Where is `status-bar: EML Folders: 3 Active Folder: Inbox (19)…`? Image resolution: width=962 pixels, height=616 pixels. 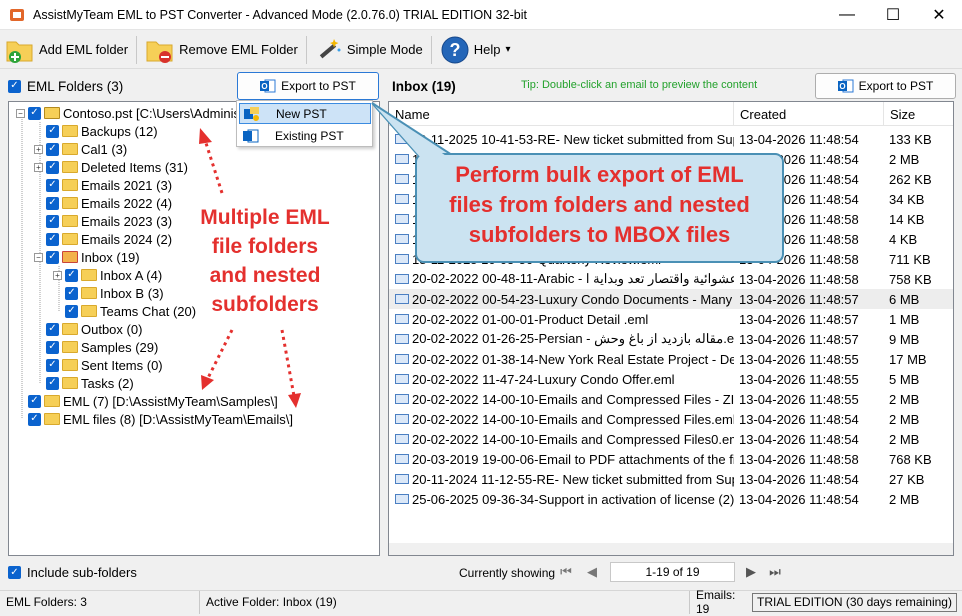
status-bar: EML Folders: 3 Active Folder: Inbox (19)… is located at coordinates (481, 602).